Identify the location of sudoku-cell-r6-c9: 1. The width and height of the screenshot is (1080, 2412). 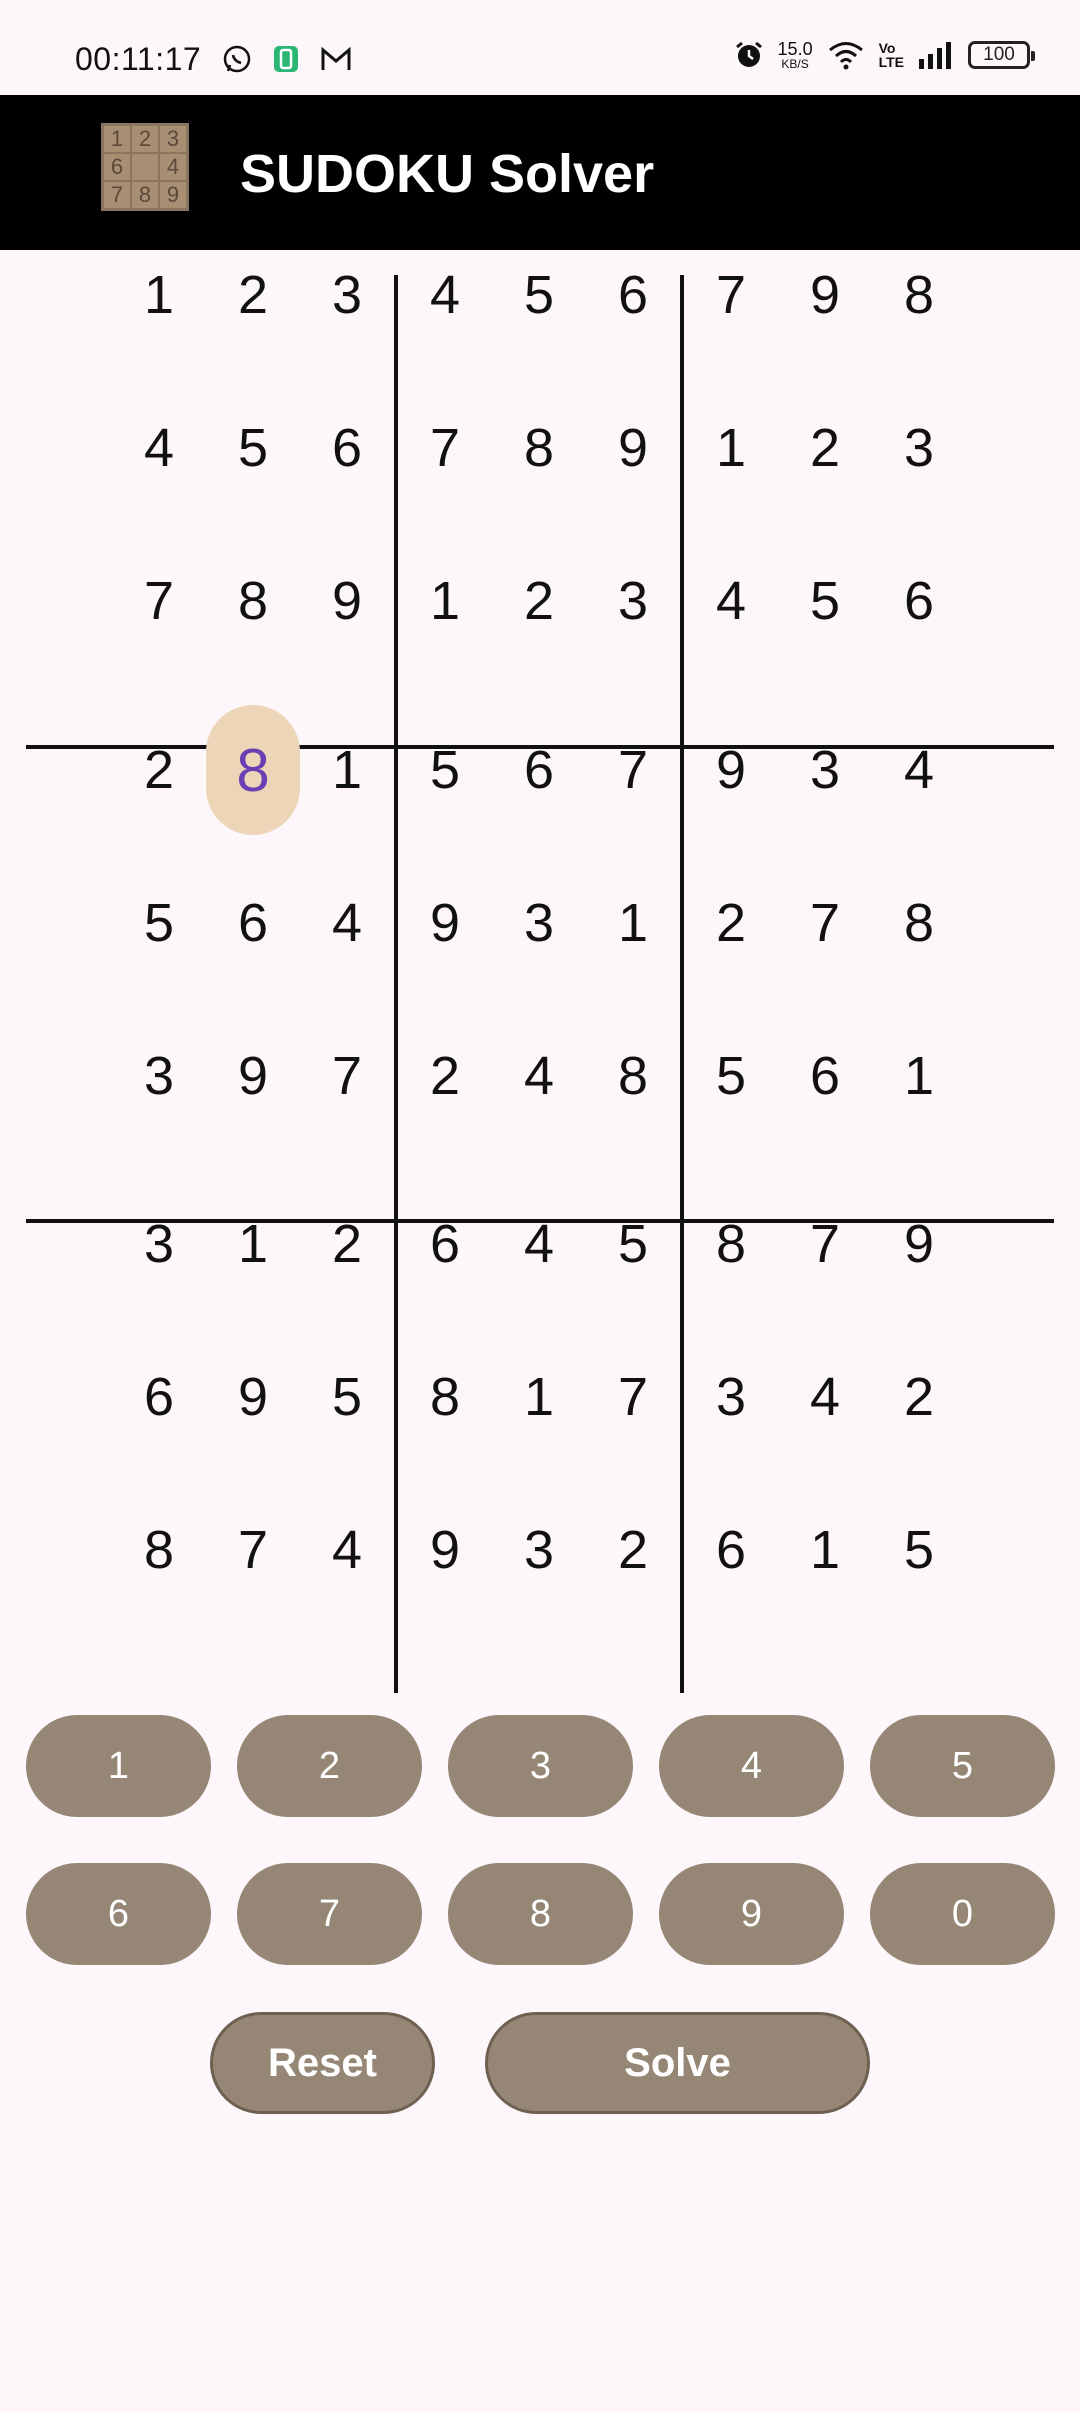
(919, 1076).